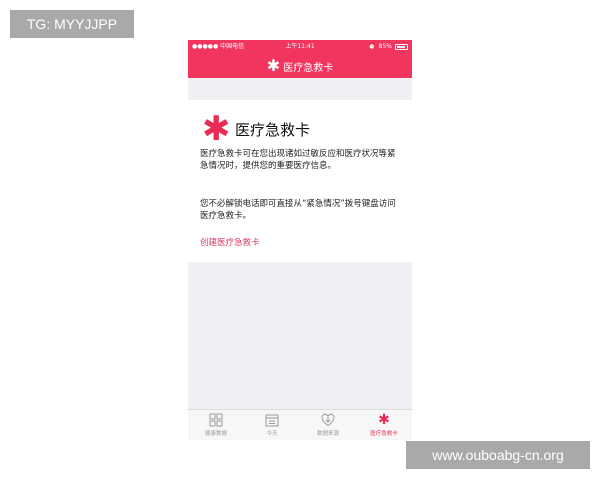 This screenshot has width=600, height=480. Describe the element at coordinates (298, 160) in the screenshot. I see `card-description-1: 医疗急救卡可在您出现诸如过敏反应和医疗状况等紧急情况时，提供您的重要医疗信息。` at that location.